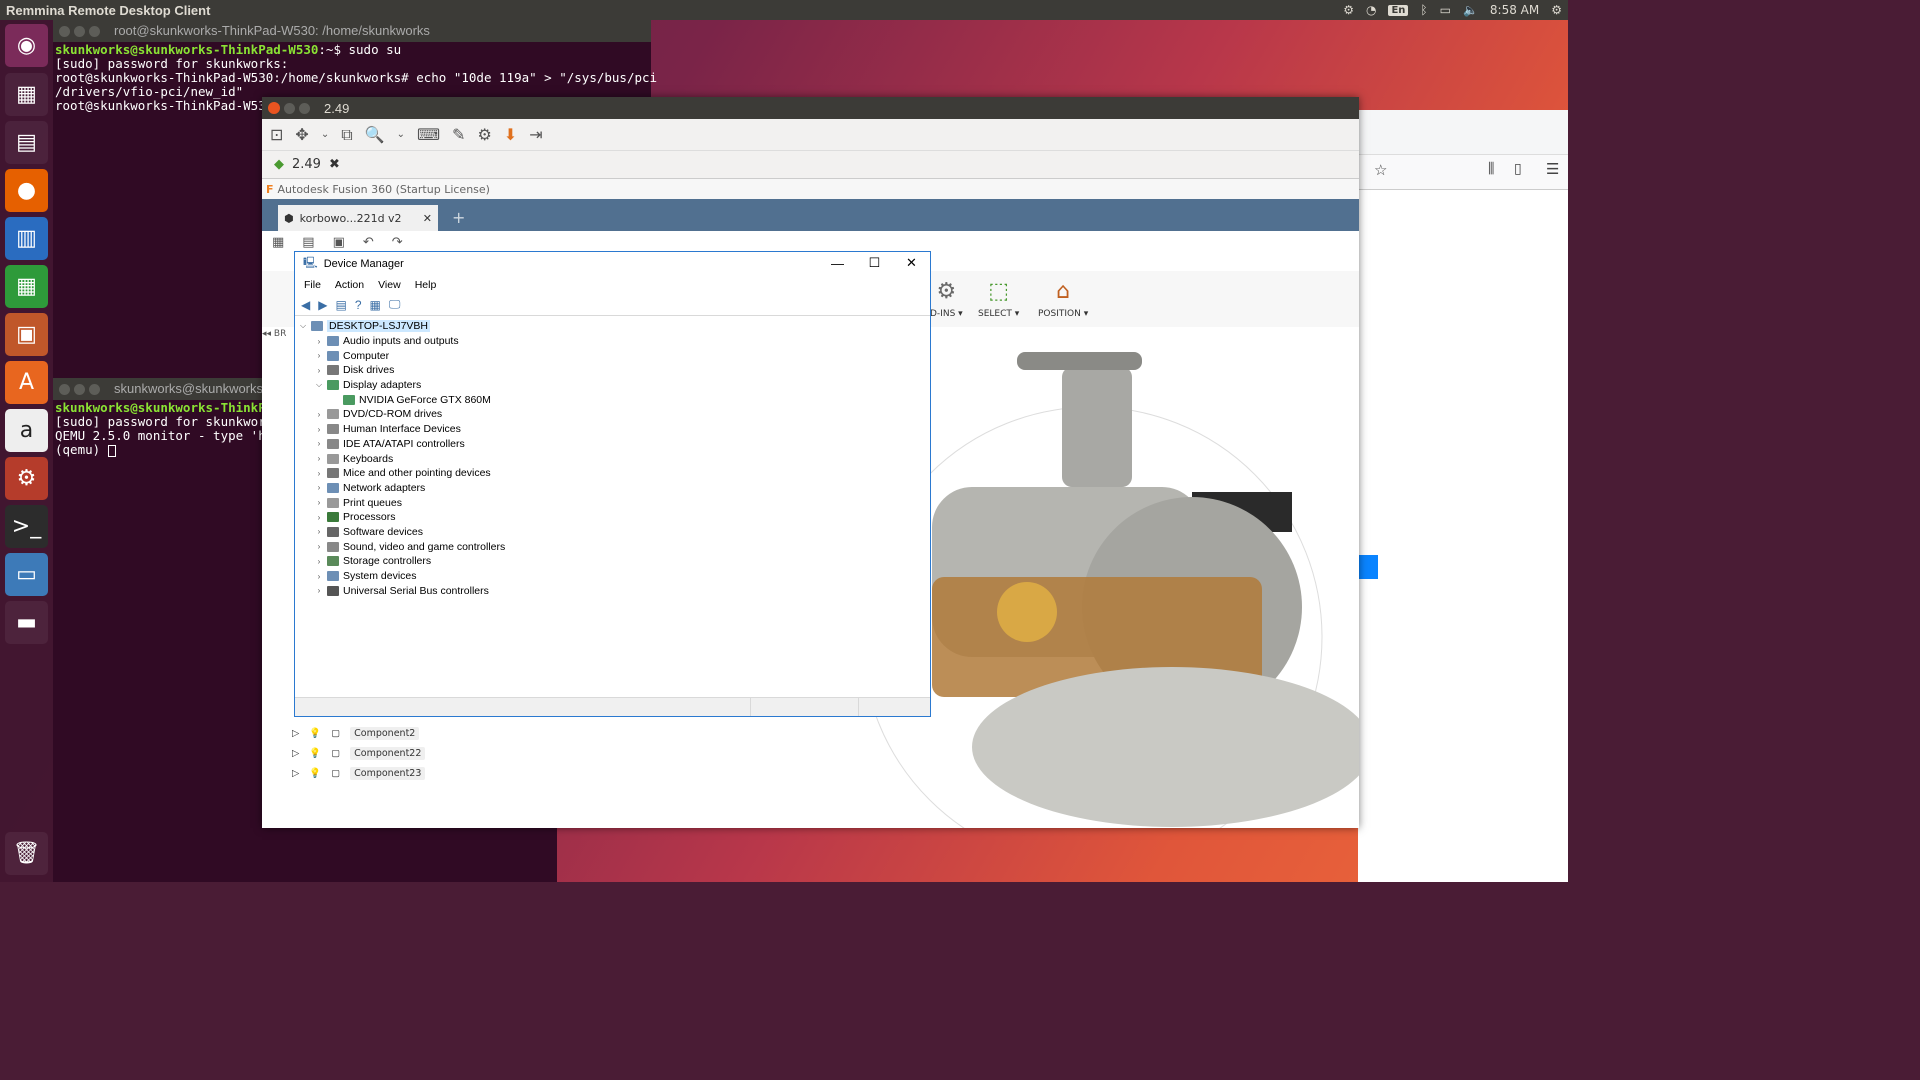 The width and height of the screenshot is (1920, 1080). What do you see at coordinates (1368, 567) in the screenshot?
I see `browser-page-button` at bounding box center [1368, 567].